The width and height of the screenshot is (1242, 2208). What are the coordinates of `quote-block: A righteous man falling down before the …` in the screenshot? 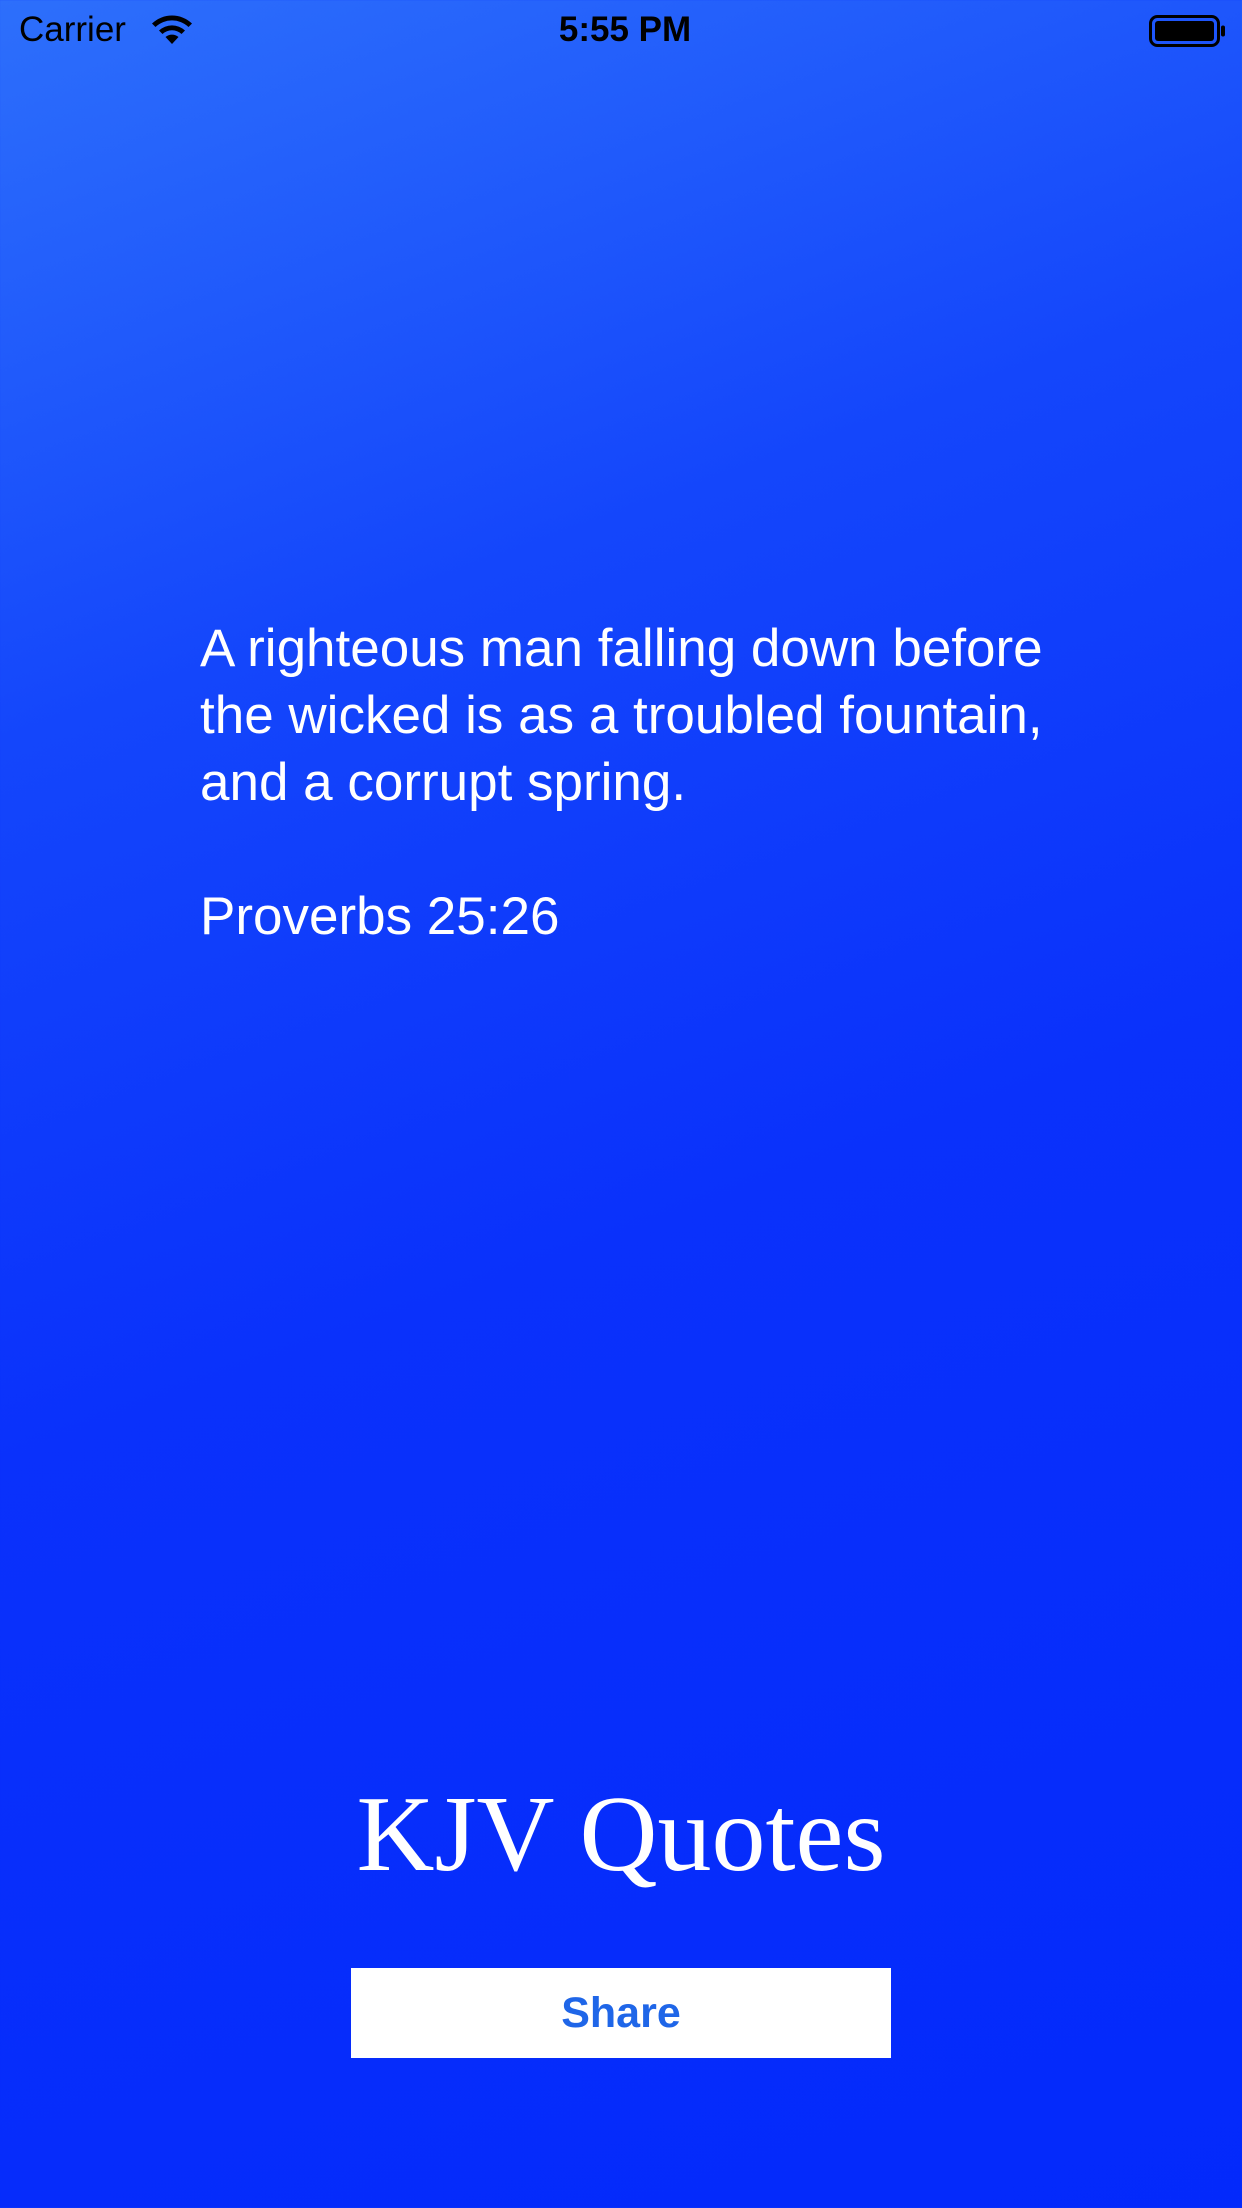 It's located at (640, 782).